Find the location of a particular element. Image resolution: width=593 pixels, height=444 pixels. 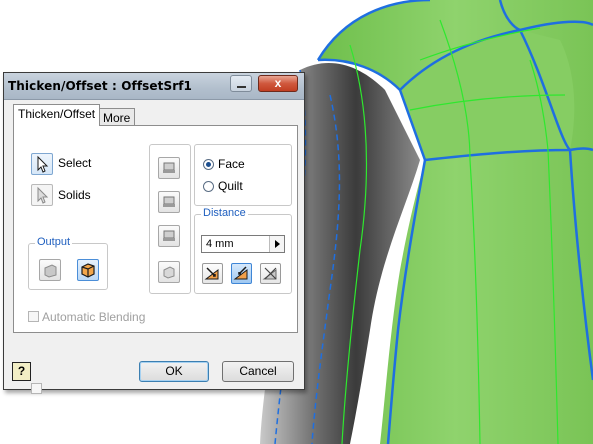

dialog-titlebar: Thicken/Offset : OffsetSrf1 x is located at coordinates (154, 86).